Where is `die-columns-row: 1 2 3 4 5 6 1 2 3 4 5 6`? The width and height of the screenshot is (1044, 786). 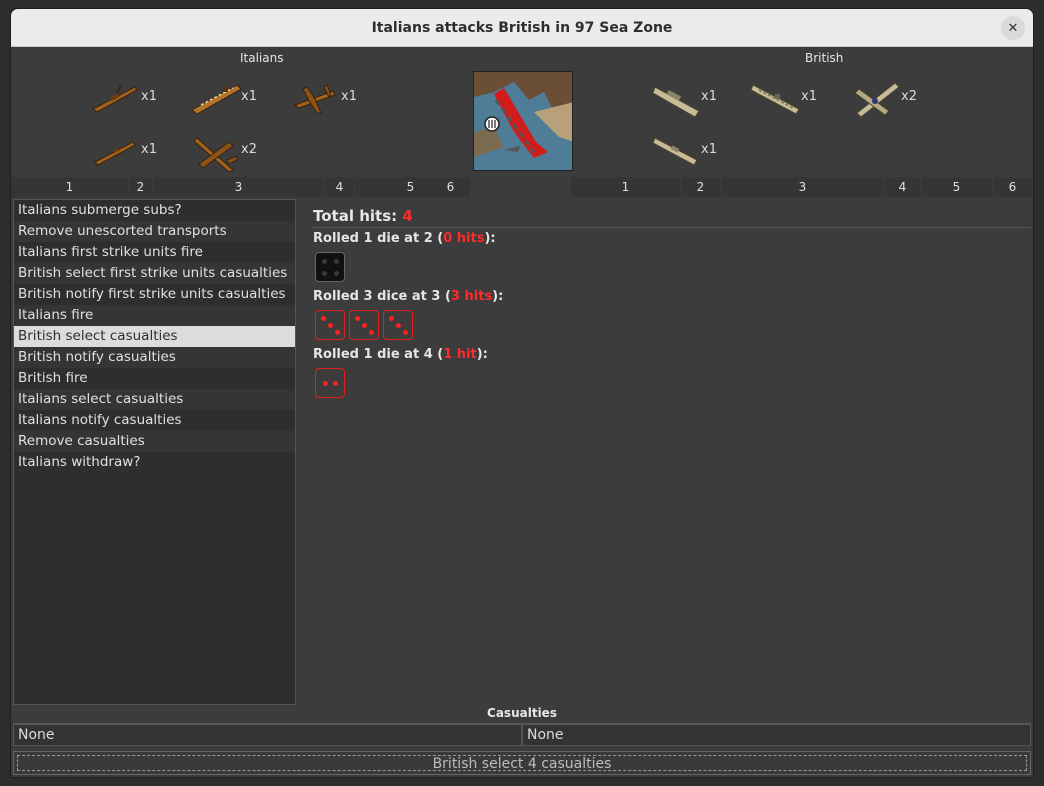 die-columns-row: 1 2 3 4 5 6 1 2 3 4 5 6 is located at coordinates (522, 187).